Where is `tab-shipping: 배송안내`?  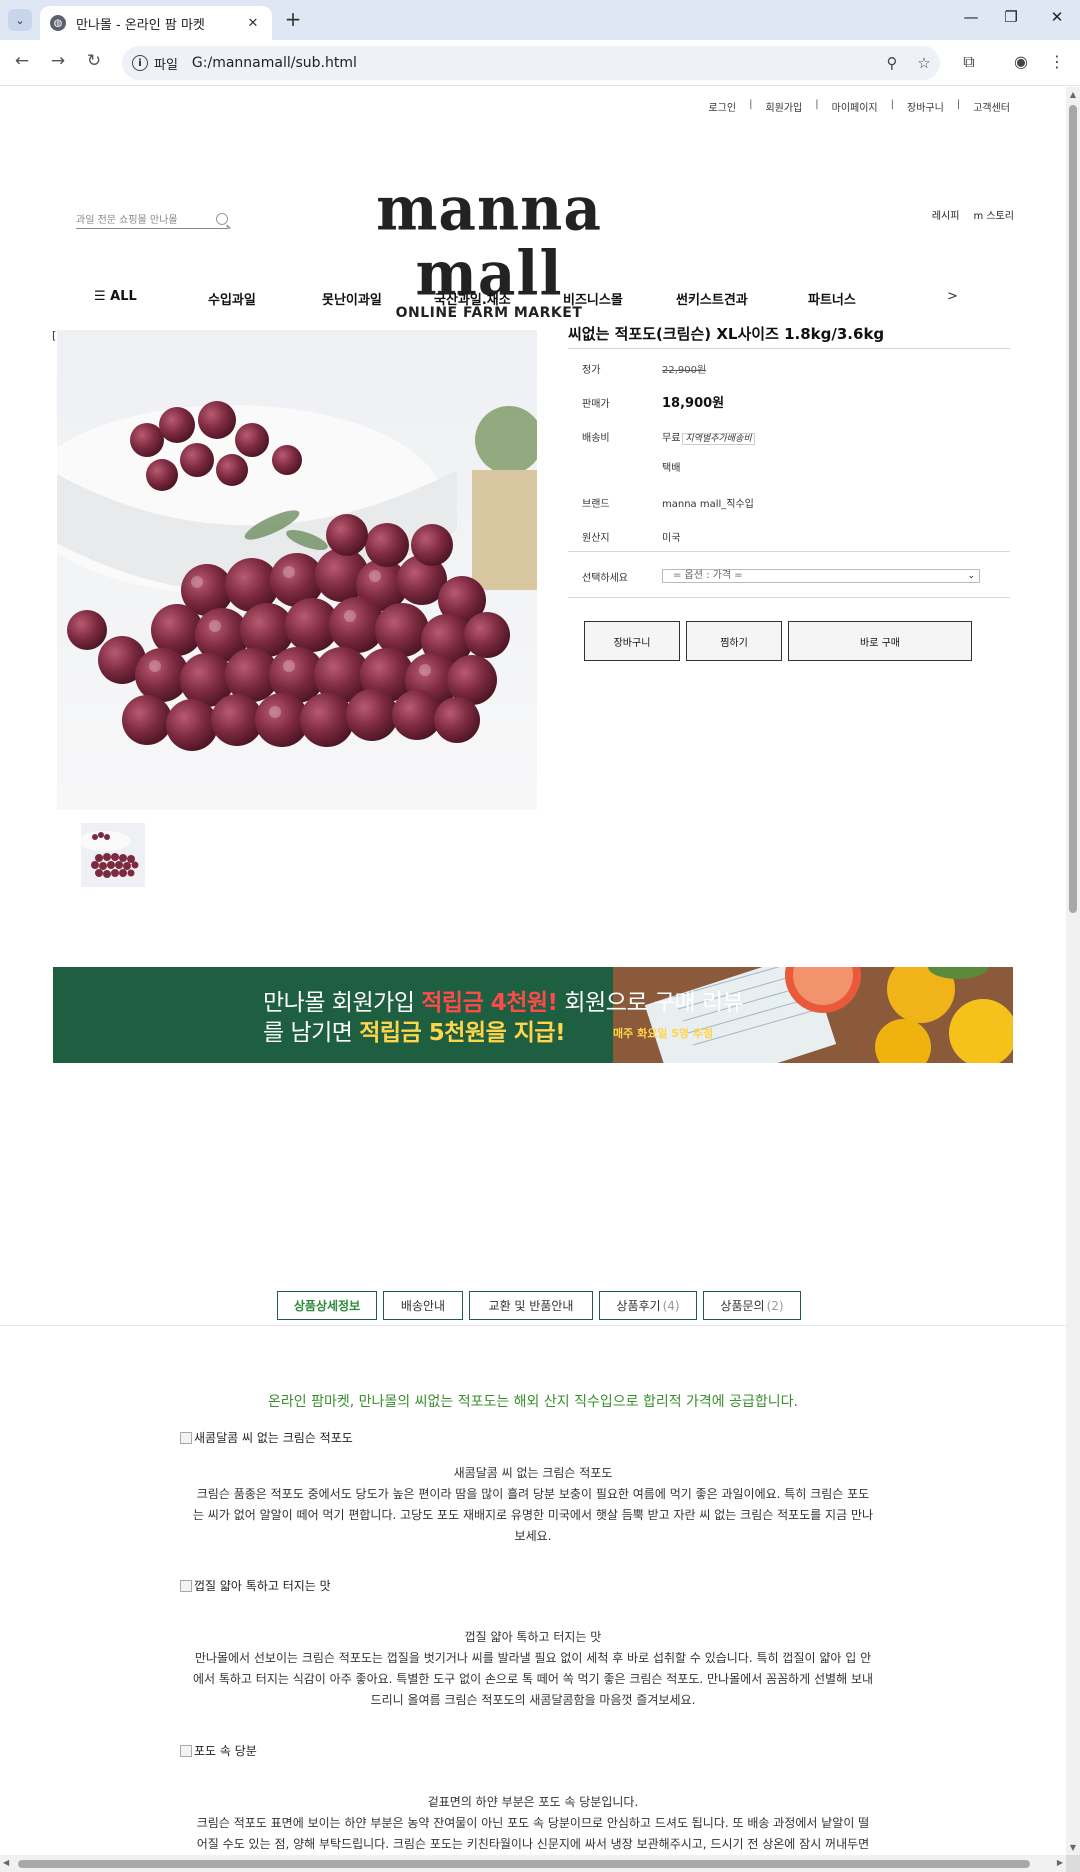 tab-shipping: 배송안내 is located at coordinates (423, 1305).